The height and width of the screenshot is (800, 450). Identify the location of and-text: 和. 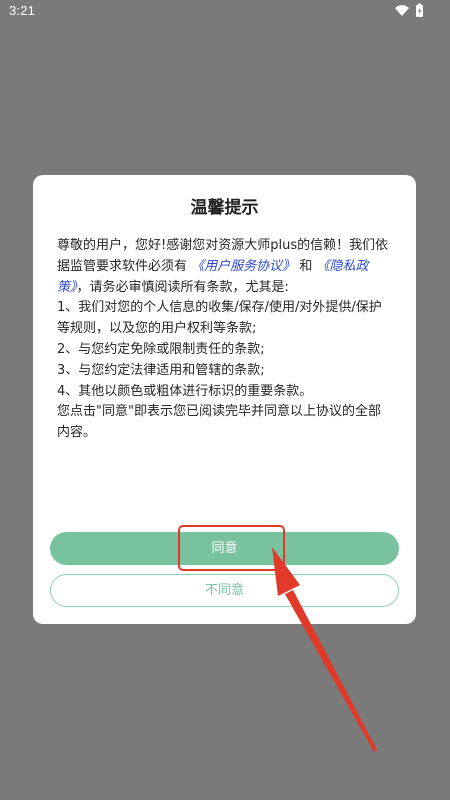
(306, 266).